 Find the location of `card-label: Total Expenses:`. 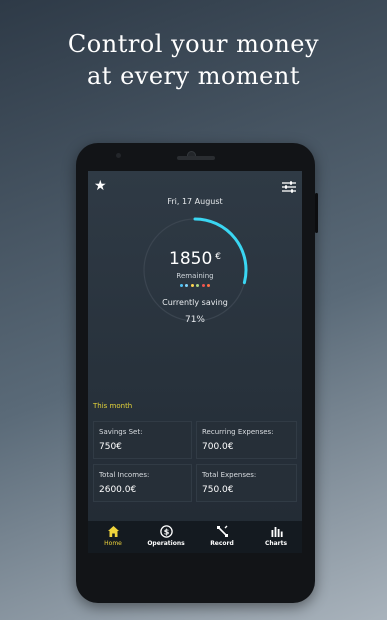

card-label: Total Expenses: is located at coordinates (229, 475).